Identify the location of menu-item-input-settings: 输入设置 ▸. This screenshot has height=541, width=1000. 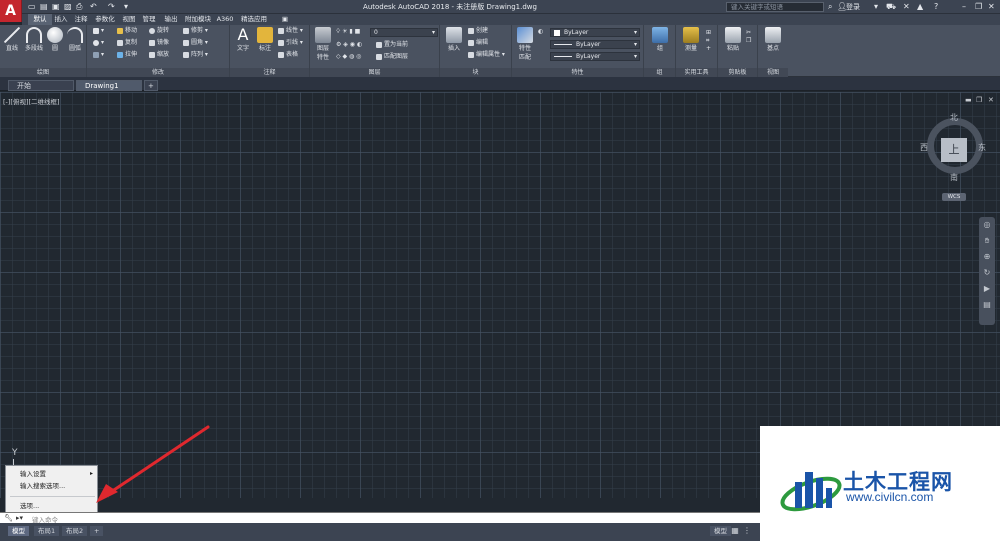
(51, 474).